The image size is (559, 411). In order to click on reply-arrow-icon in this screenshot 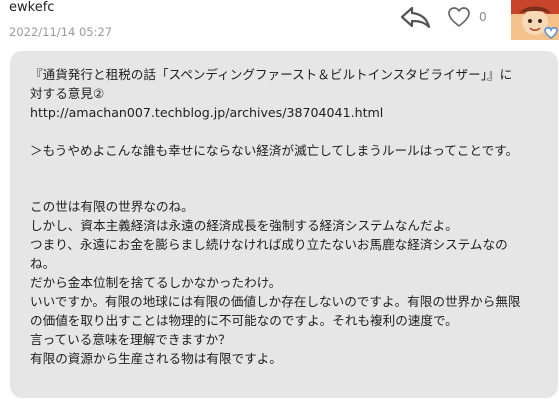, I will do `click(415, 17)`.